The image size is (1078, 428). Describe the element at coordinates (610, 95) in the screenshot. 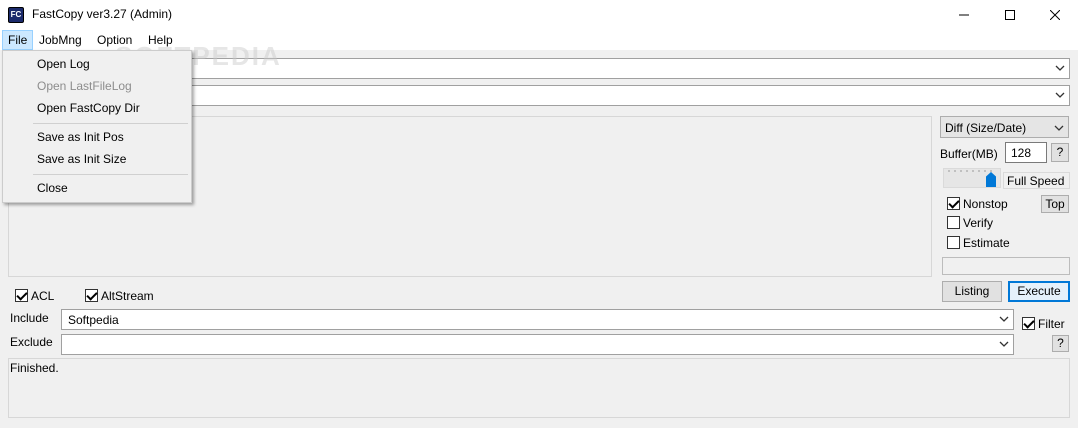

I see `destination-combo` at that location.